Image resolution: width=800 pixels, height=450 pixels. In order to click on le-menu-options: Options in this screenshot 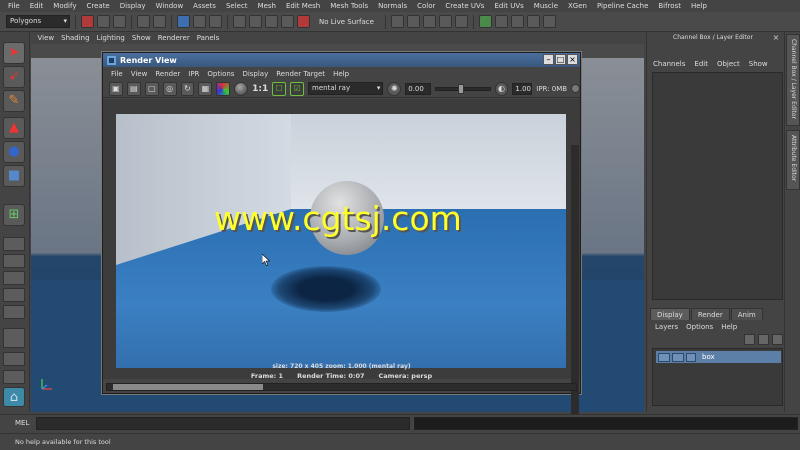, I will do `click(699, 327)`.